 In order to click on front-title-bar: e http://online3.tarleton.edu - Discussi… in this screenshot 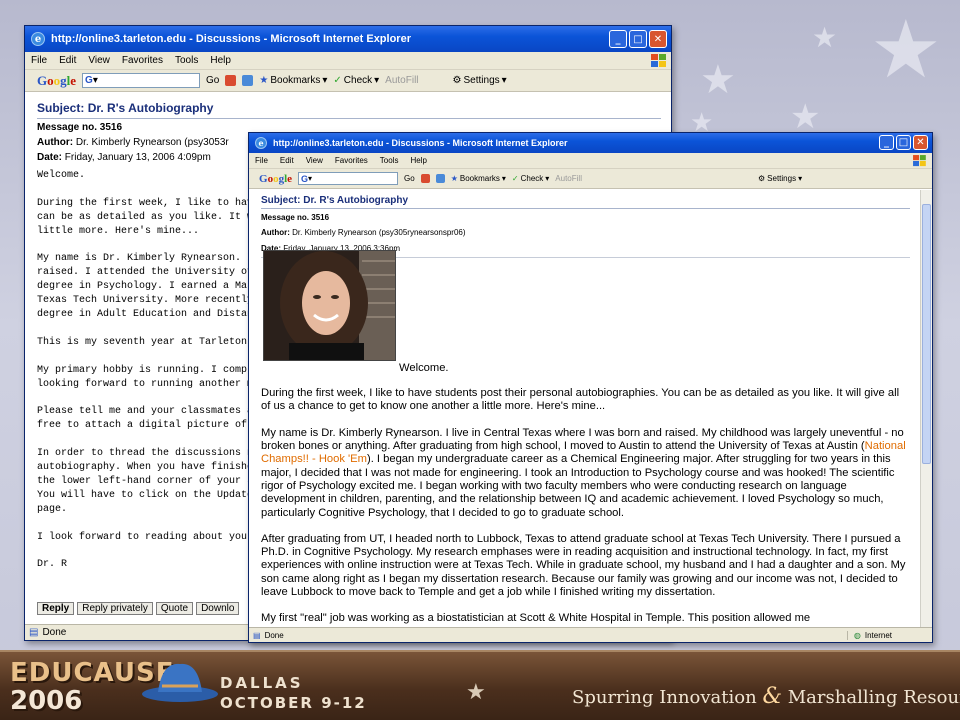, I will do `click(590, 143)`.